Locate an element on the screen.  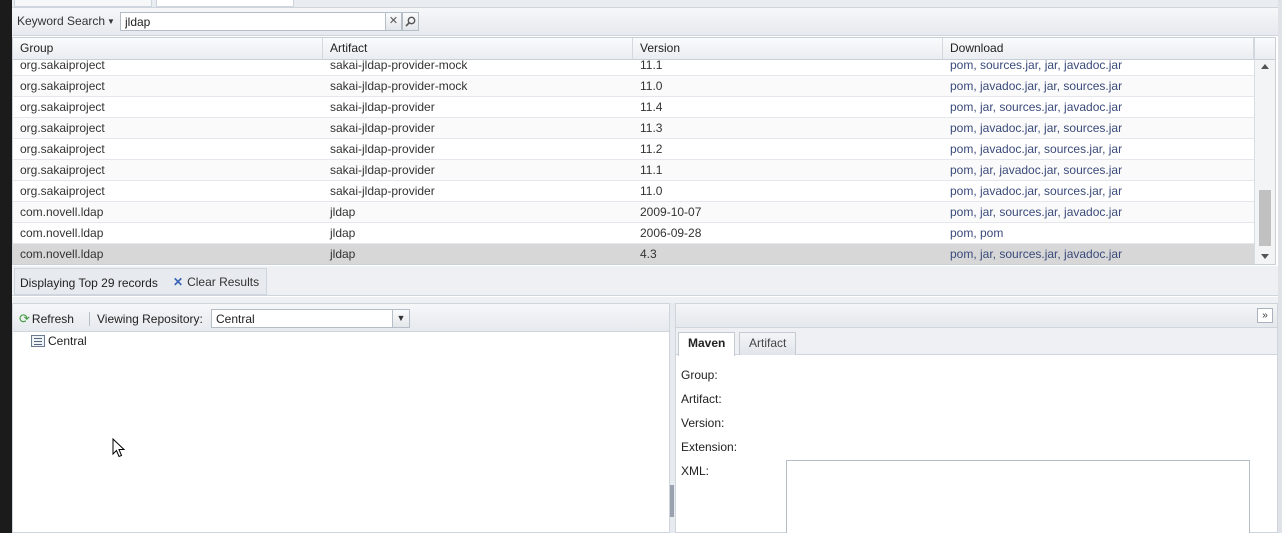
vertical-scrollbar is located at coordinates (1264, 162).